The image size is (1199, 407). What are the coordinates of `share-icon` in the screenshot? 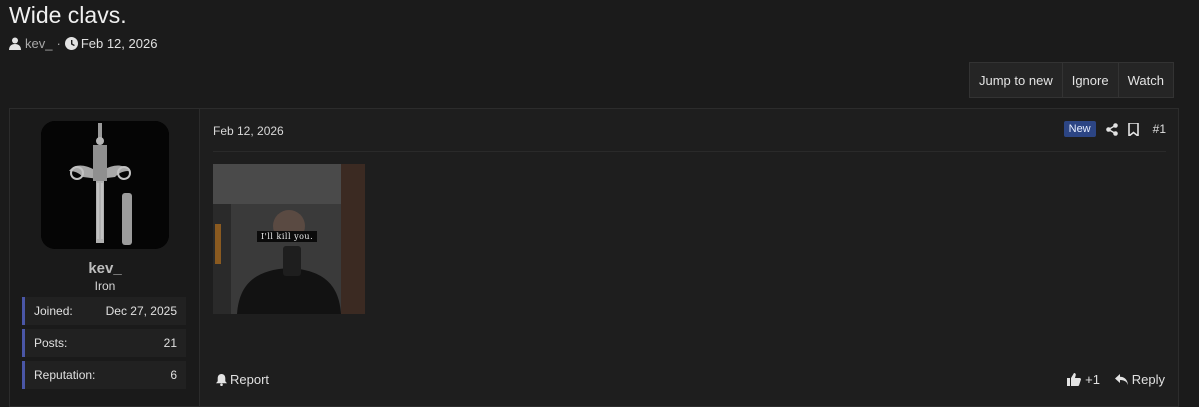 It's located at (1111, 129).